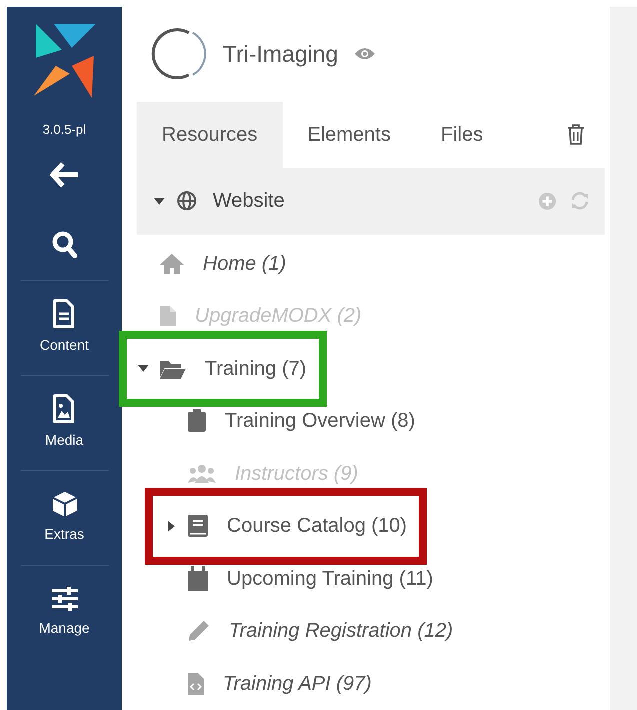  Describe the element at coordinates (330, 579) in the screenshot. I see `tree-item-label: Upcoming Training (11)` at that location.